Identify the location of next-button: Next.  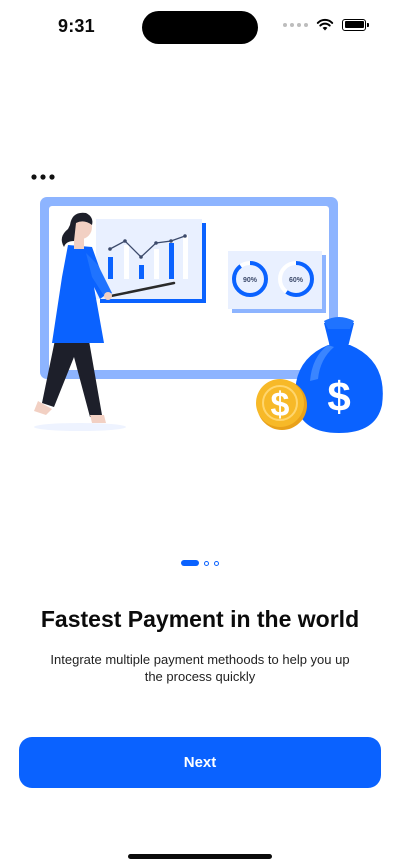
(200, 762).